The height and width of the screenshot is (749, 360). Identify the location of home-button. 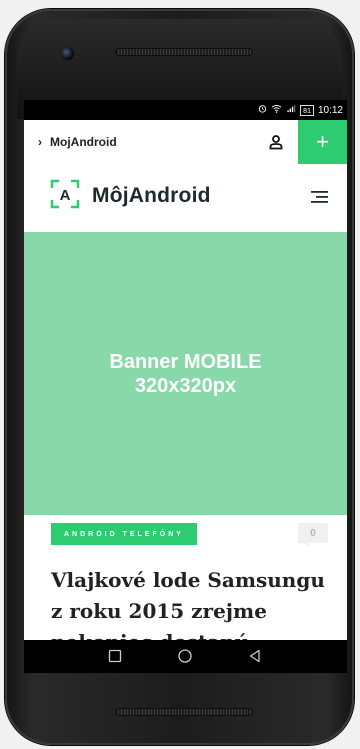
(185, 656).